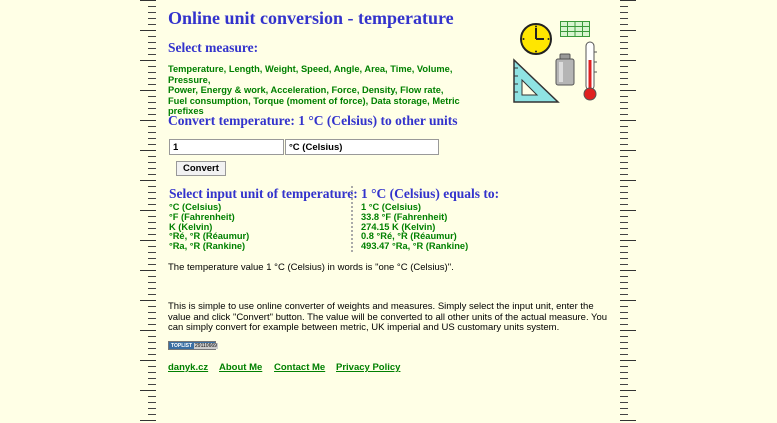 The width and height of the screenshot is (777, 423). Describe the element at coordinates (182, 346) in the screenshot. I see `toplist-label: TOPLIST` at that location.